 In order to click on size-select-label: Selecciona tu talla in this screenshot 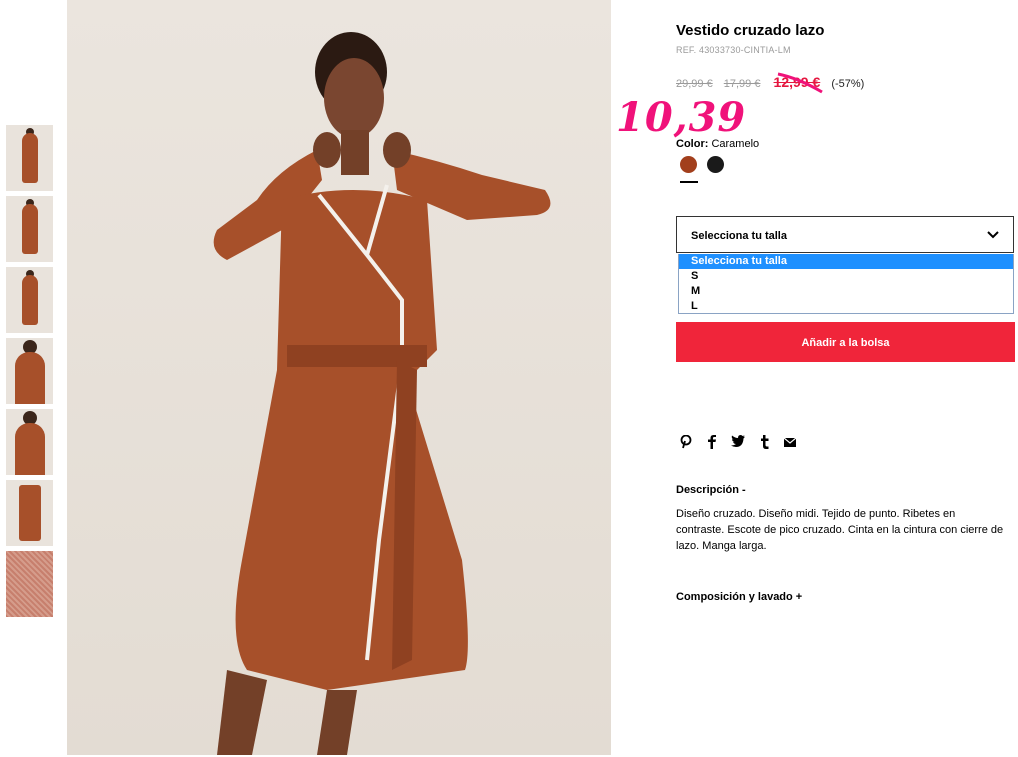, I will do `click(739, 236)`.